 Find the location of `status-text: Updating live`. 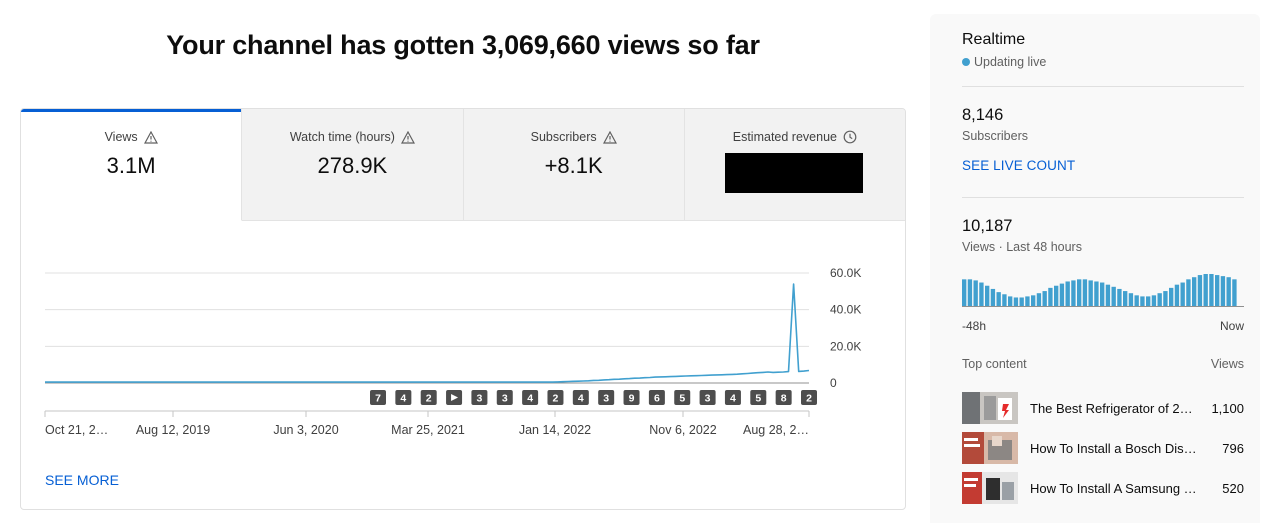

status-text: Updating live is located at coordinates (1010, 62).